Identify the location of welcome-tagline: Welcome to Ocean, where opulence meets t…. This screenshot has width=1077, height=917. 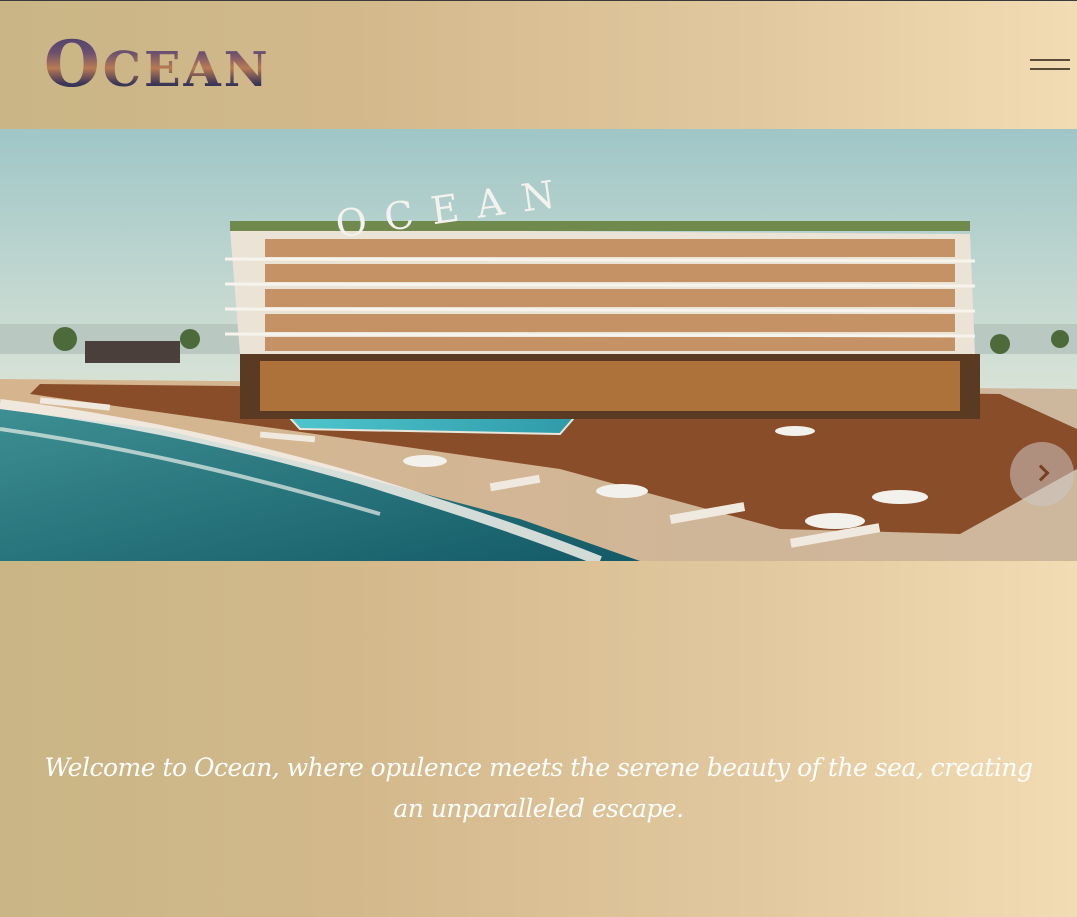
(538, 788).